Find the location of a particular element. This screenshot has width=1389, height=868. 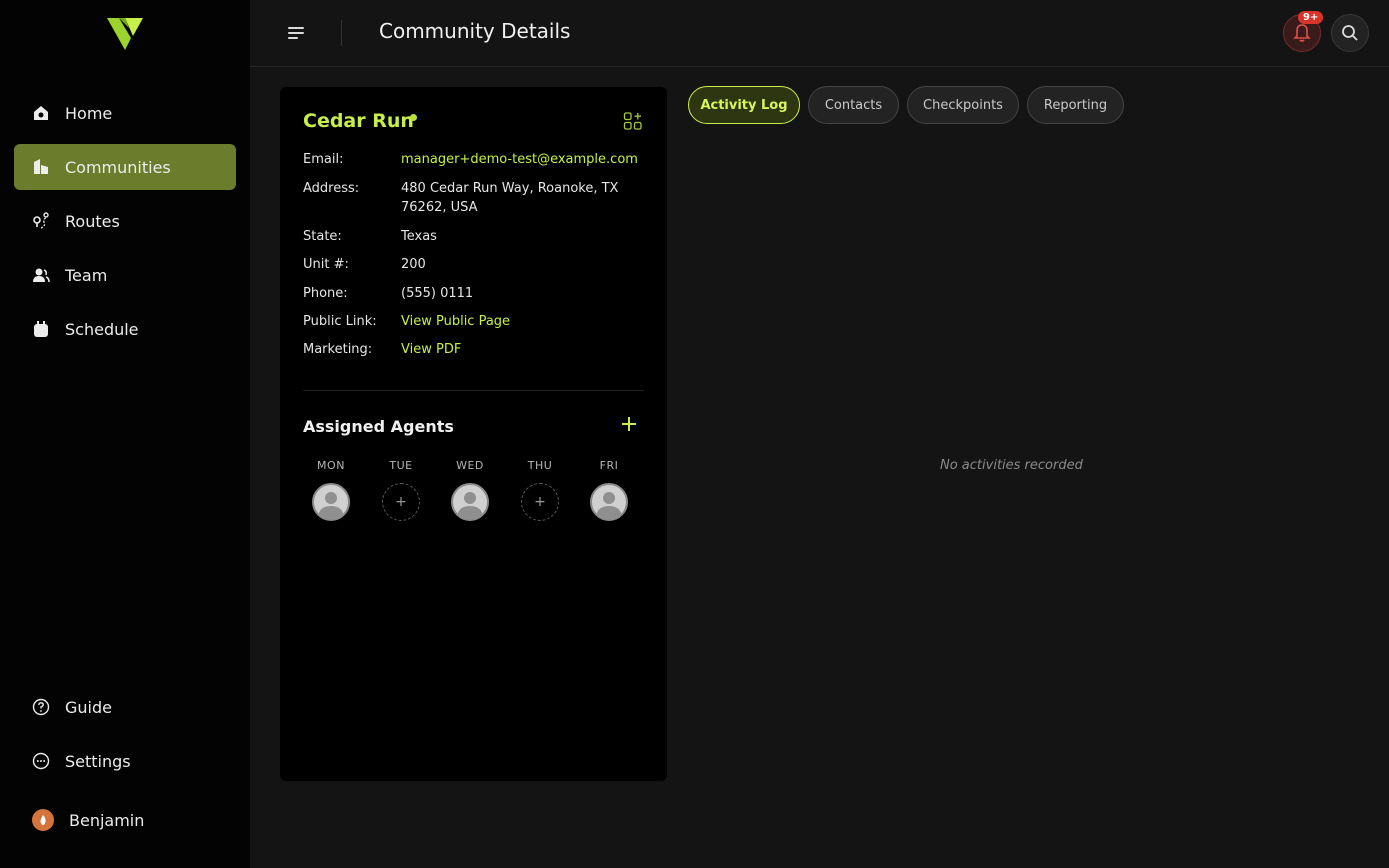

email-label: Email: is located at coordinates (323, 159).